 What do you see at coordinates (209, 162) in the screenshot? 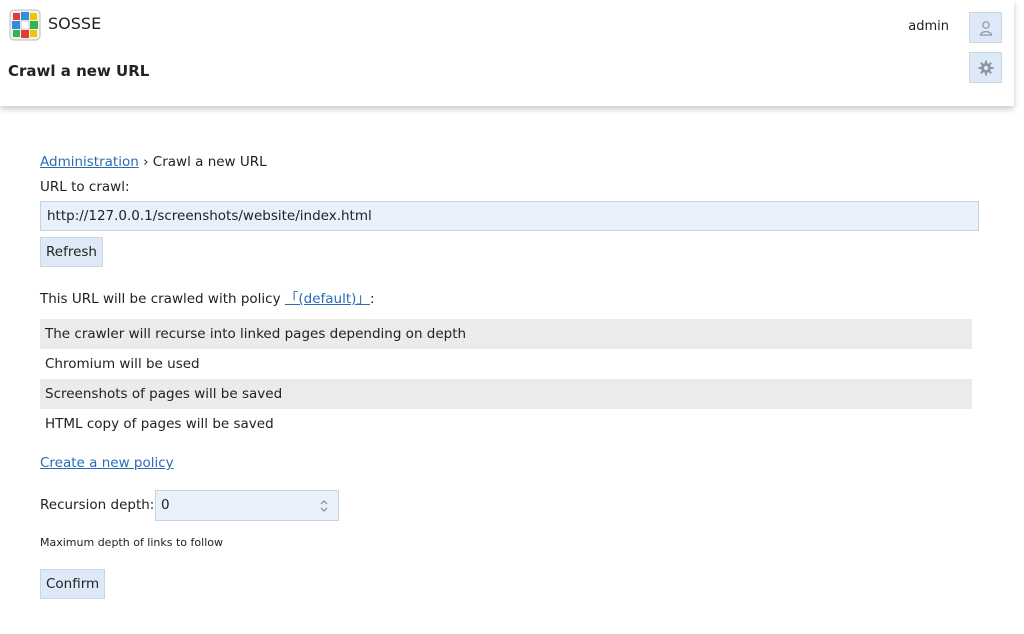
I see `breadcrumb-current: Crawl a new URL` at bounding box center [209, 162].